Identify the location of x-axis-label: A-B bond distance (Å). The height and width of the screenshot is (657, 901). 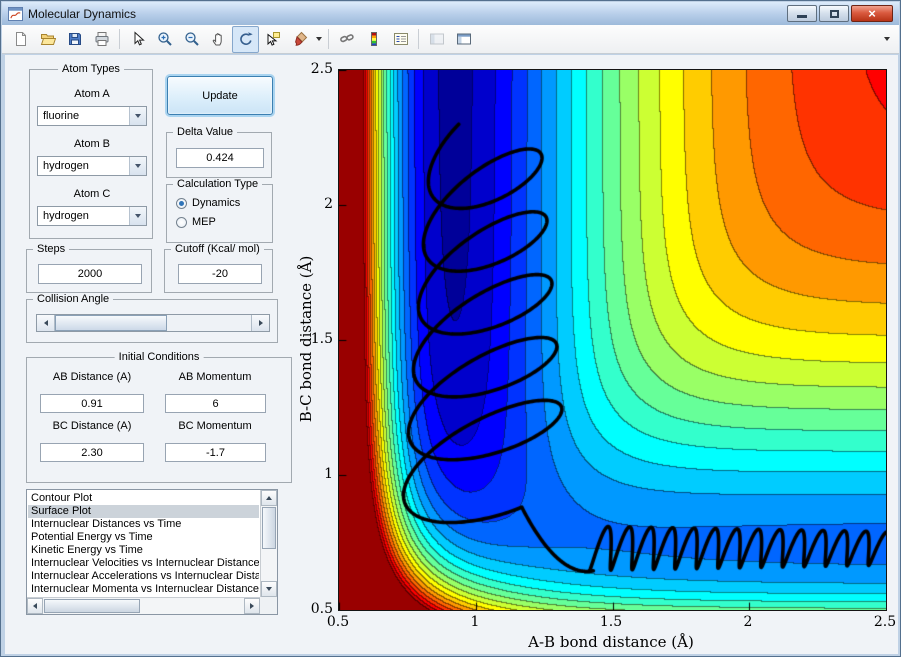
(611, 642).